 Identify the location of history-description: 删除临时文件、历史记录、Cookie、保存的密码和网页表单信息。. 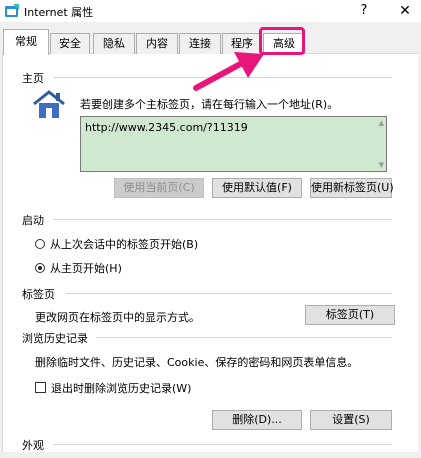
(197, 362).